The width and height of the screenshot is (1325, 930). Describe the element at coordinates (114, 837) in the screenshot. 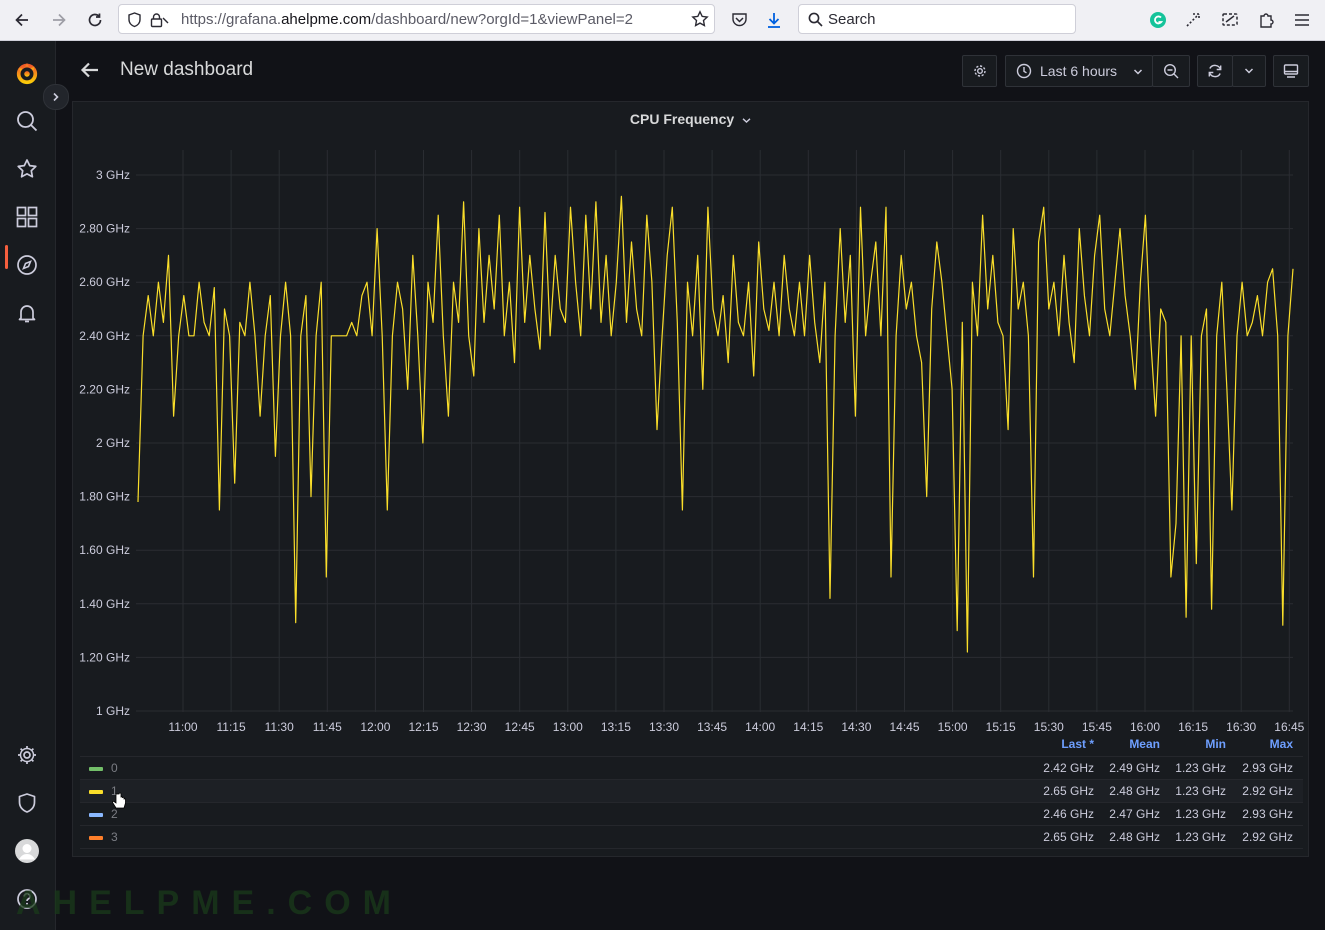

I see `series-name: 3` at that location.